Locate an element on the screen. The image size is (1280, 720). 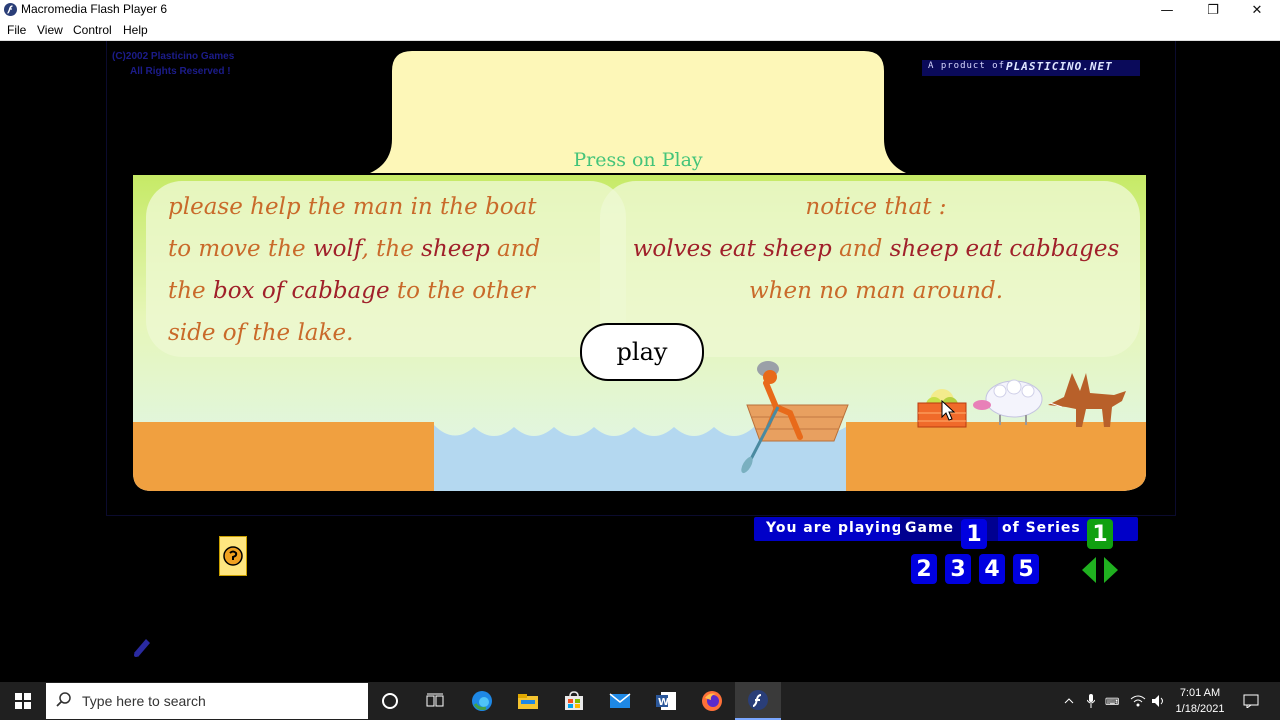
text-segment: to the other is located at coordinates (462, 291).